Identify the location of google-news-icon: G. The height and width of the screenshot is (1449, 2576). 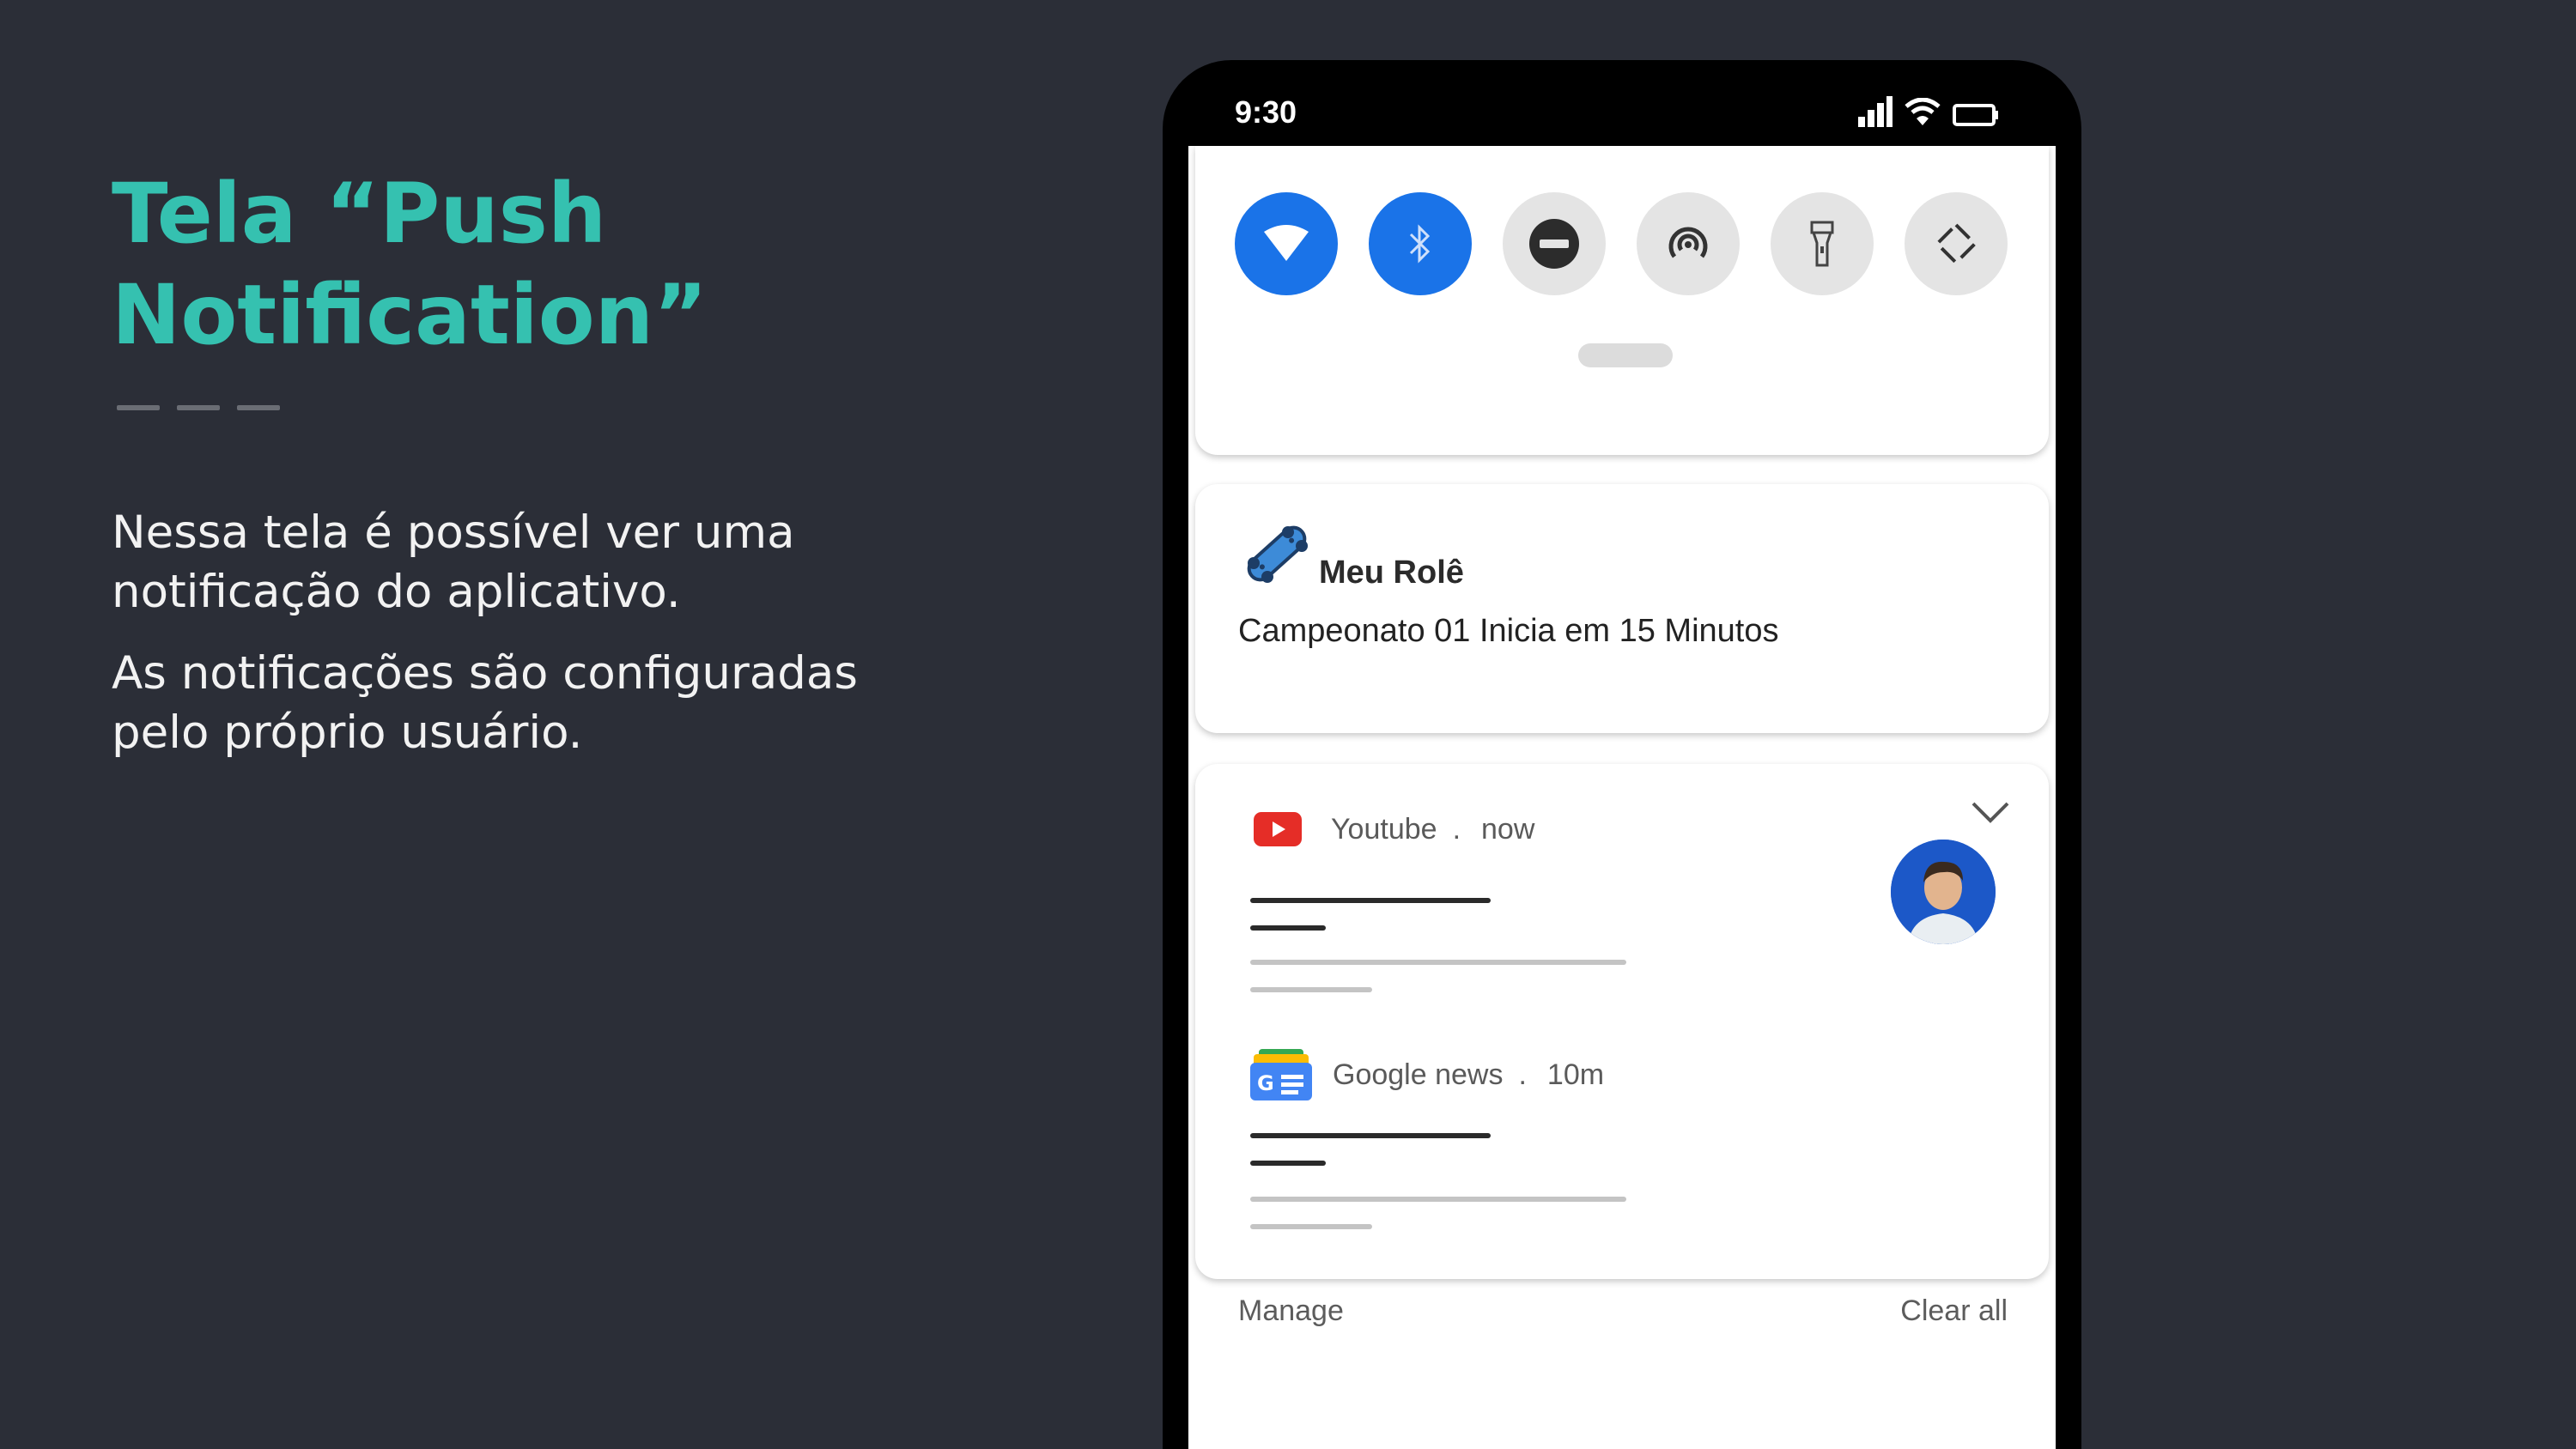
(1281, 1074).